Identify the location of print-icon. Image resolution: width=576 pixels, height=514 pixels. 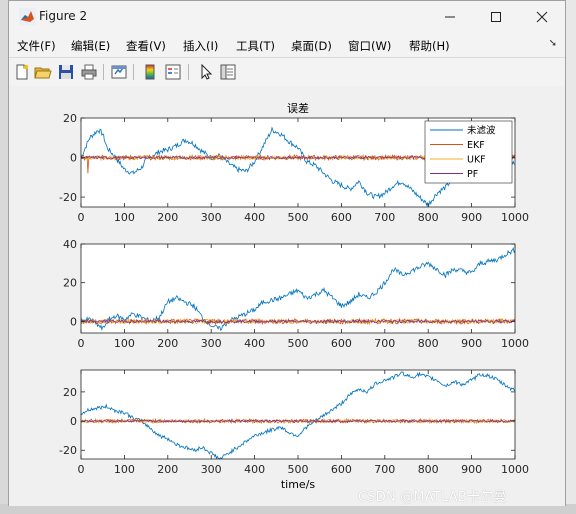
(89, 72).